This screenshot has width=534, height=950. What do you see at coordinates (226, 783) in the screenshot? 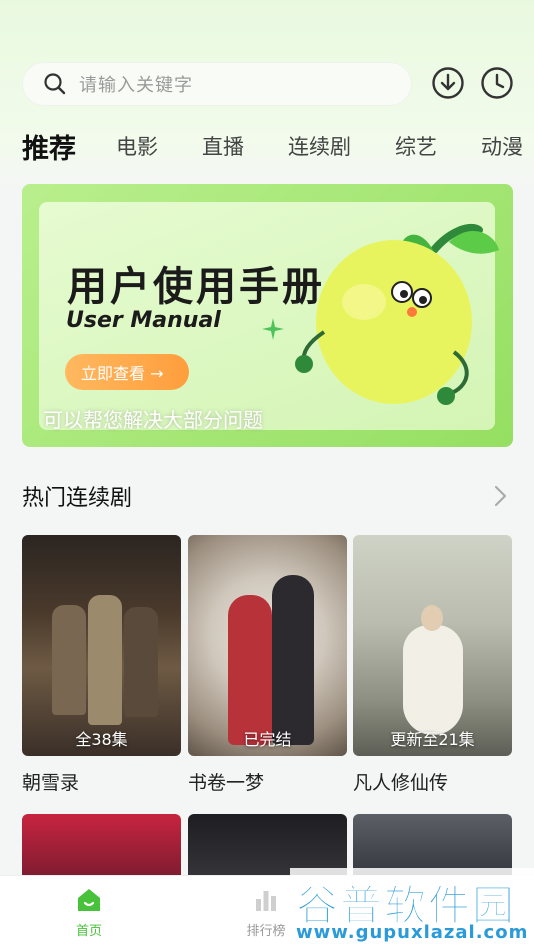
I see `show-title: 书卷一梦` at bounding box center [226, 783].